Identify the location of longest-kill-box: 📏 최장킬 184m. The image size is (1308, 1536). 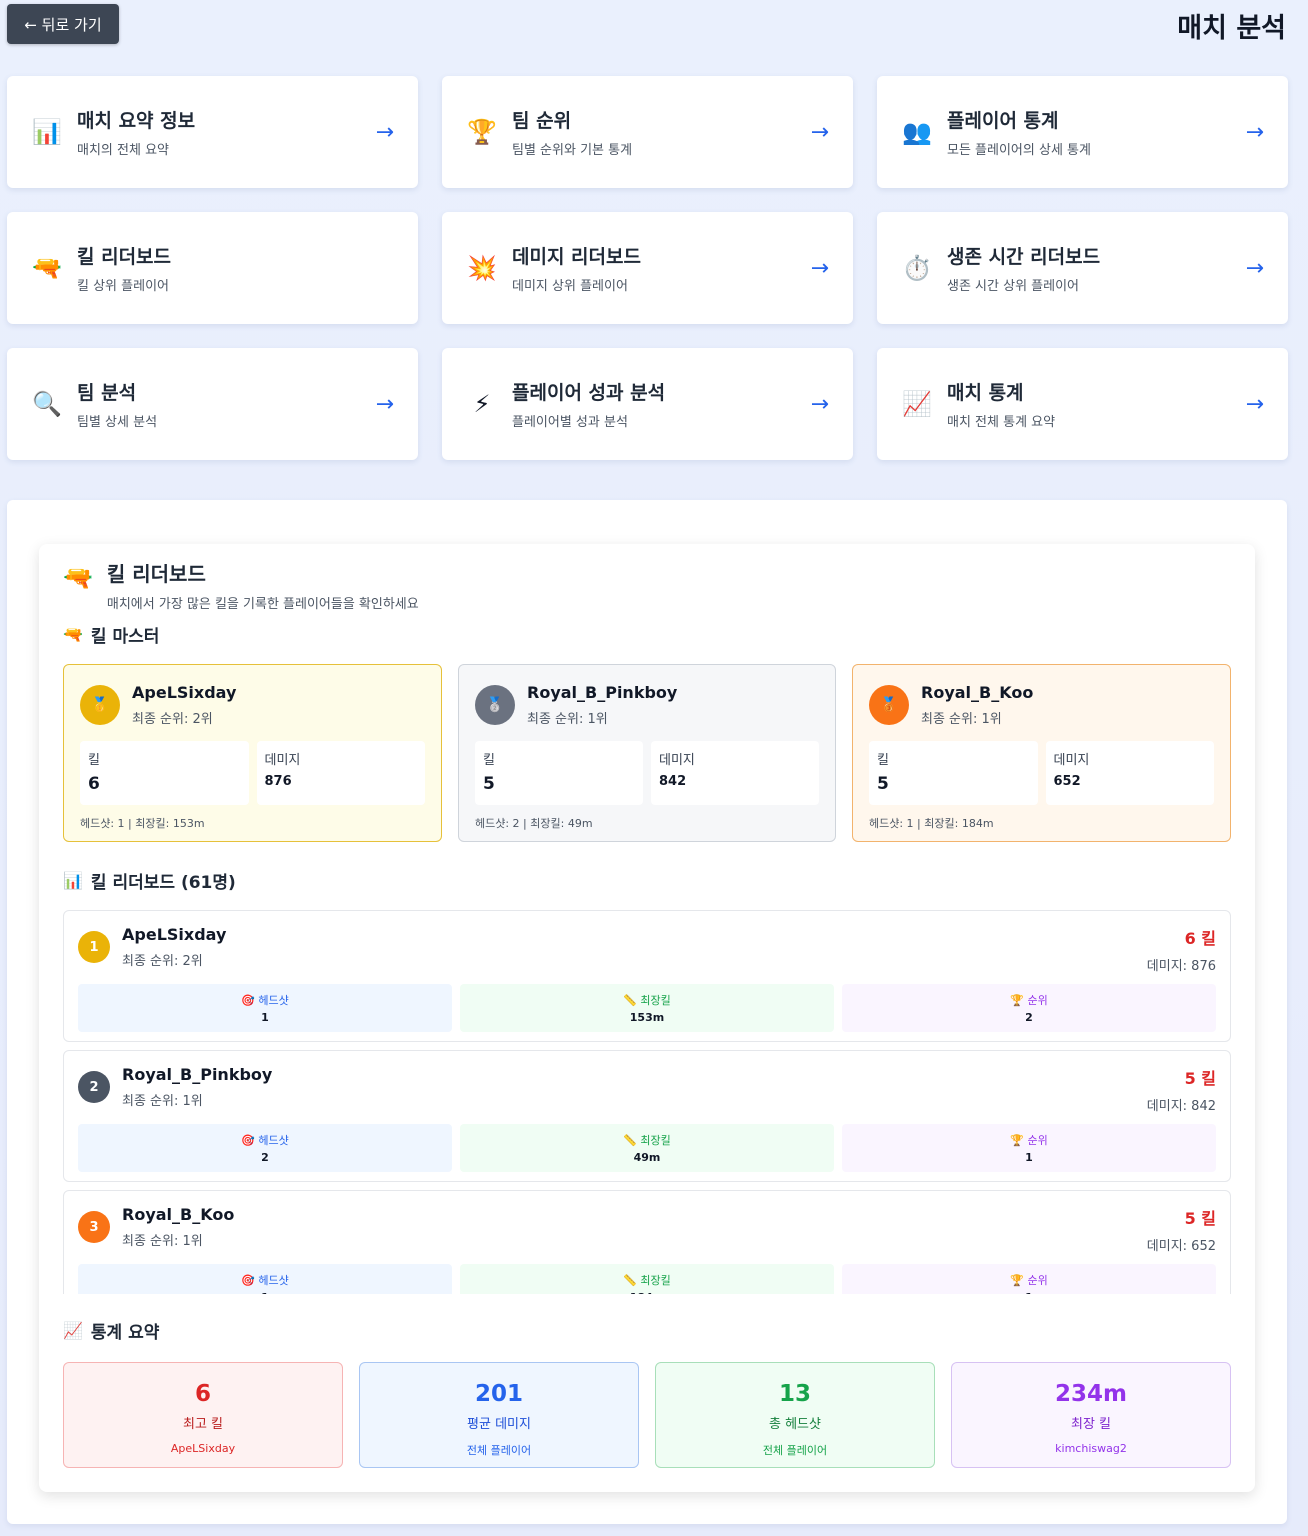
(647, 1279).